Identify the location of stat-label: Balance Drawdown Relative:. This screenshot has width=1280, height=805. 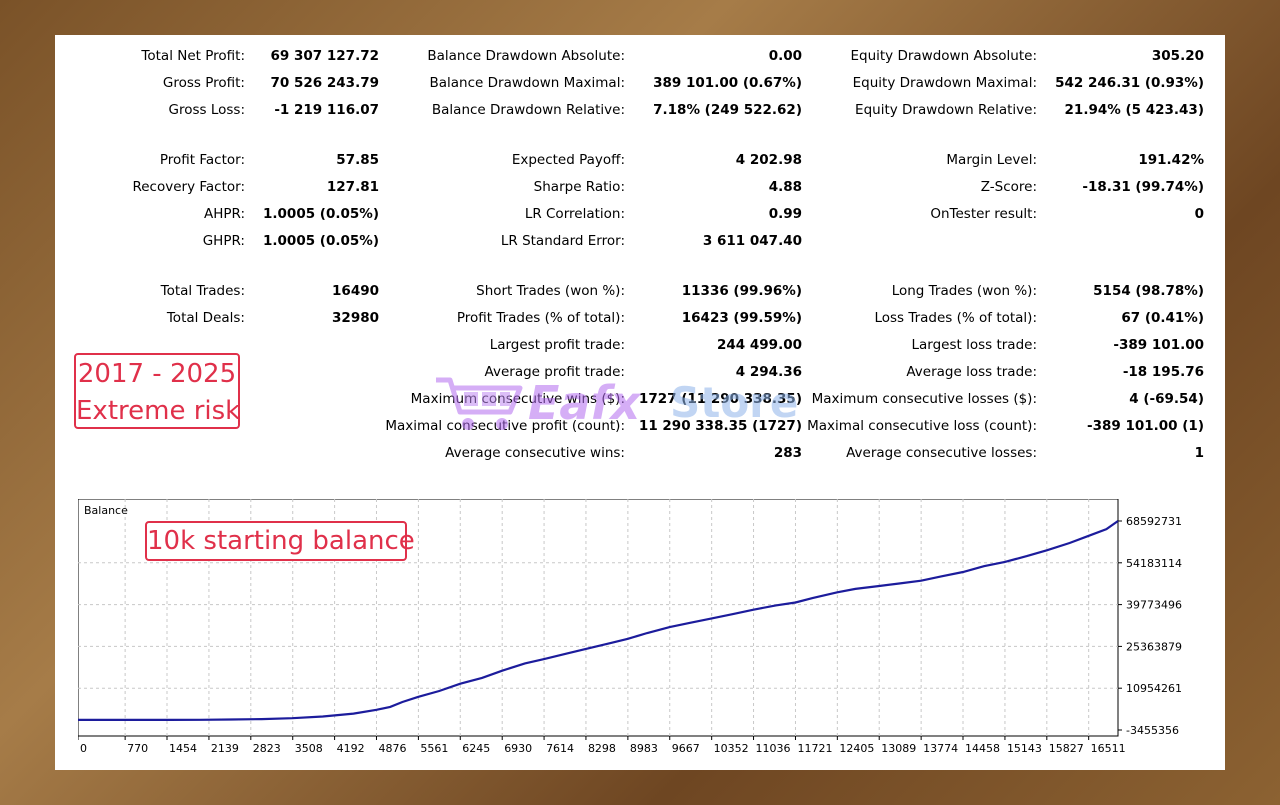
(528, 110).